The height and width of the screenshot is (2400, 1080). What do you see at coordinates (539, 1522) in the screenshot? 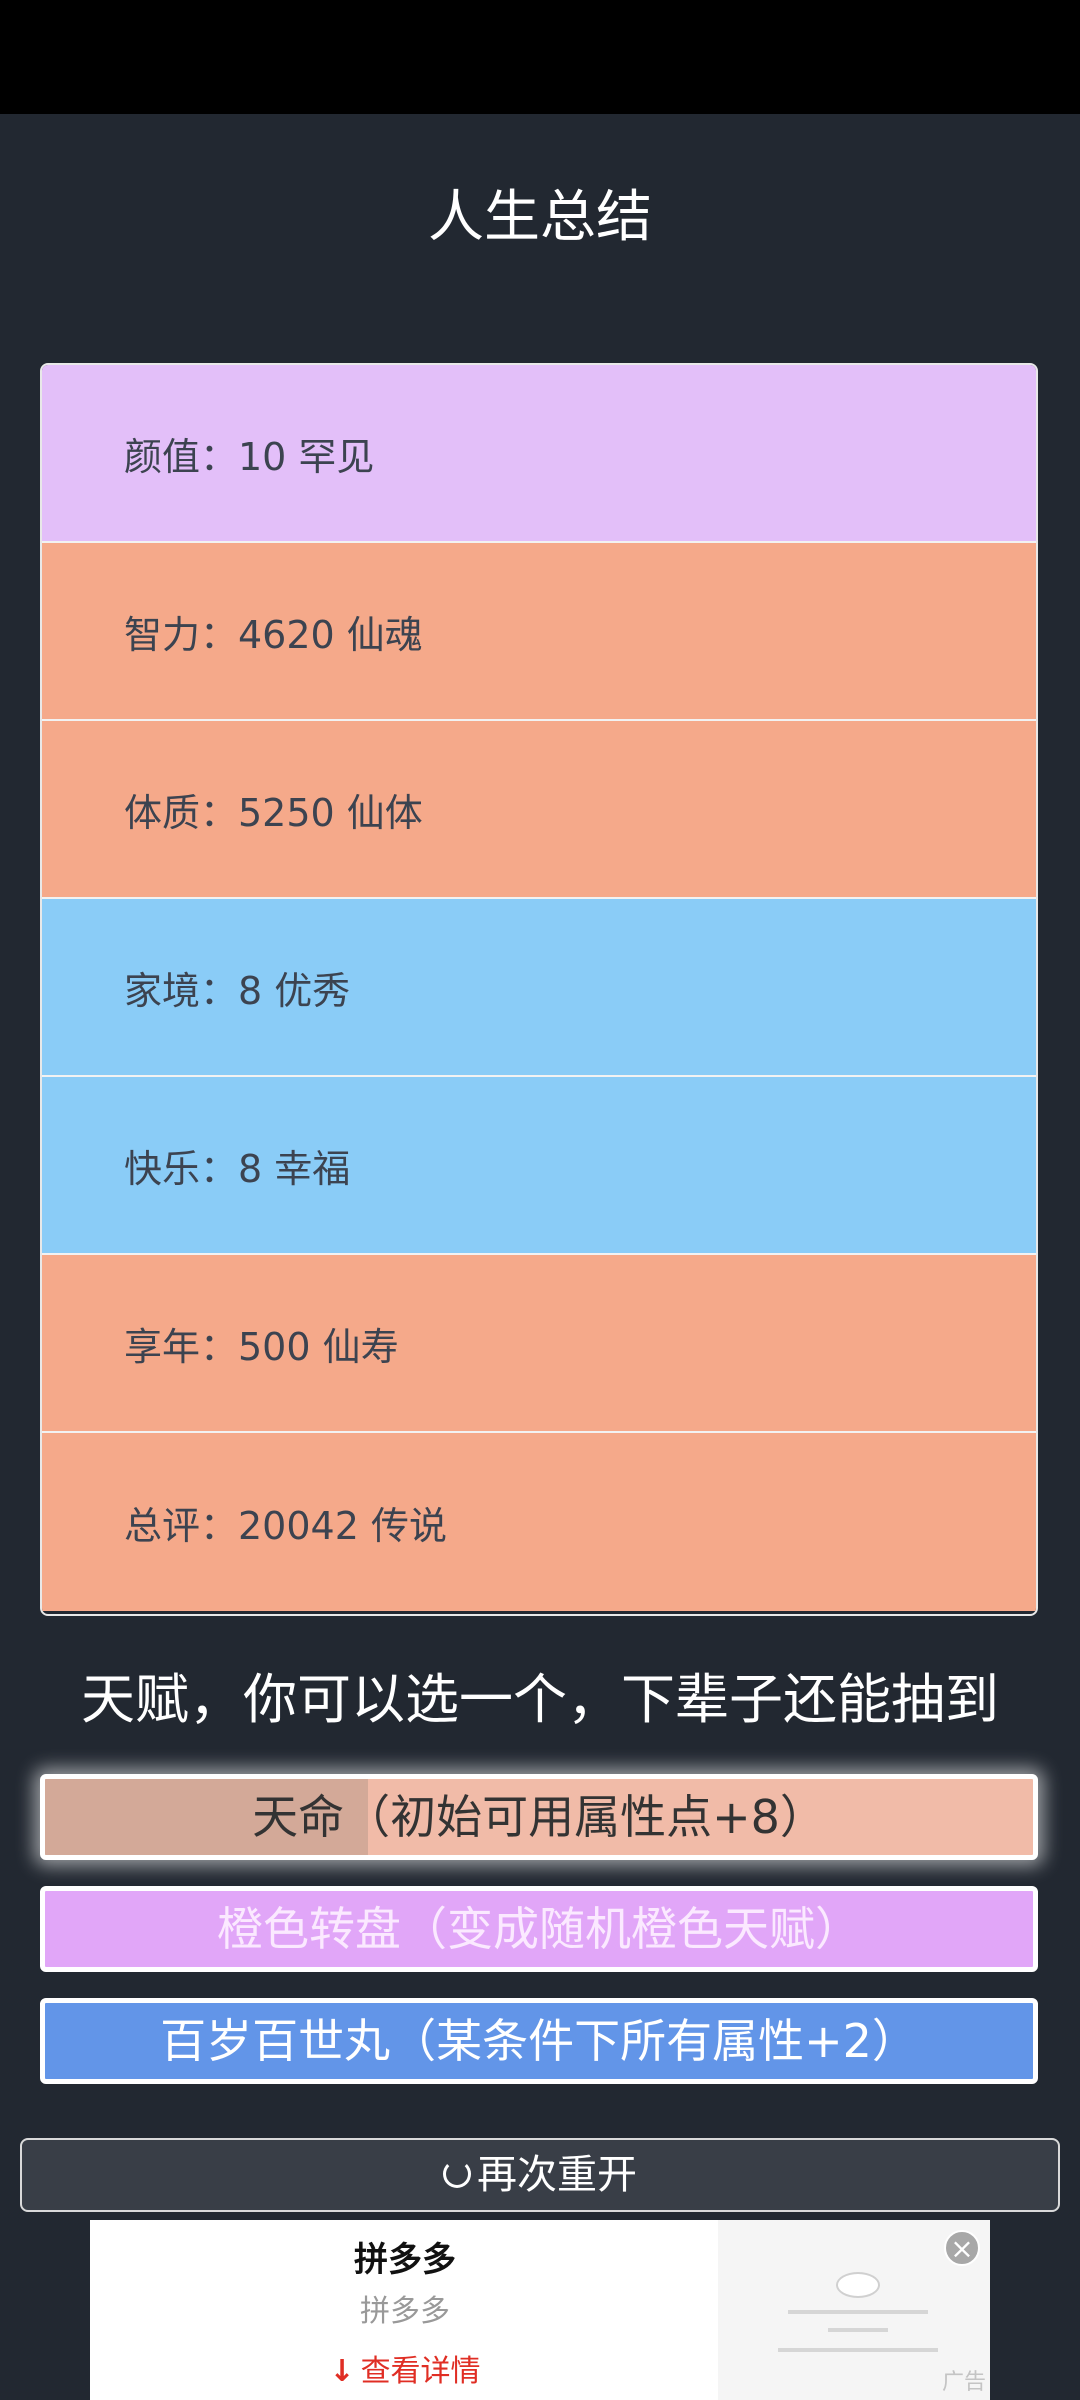
I see `summary-row-overall: 总评：20042 传说` at bounding box center [539, 1522].